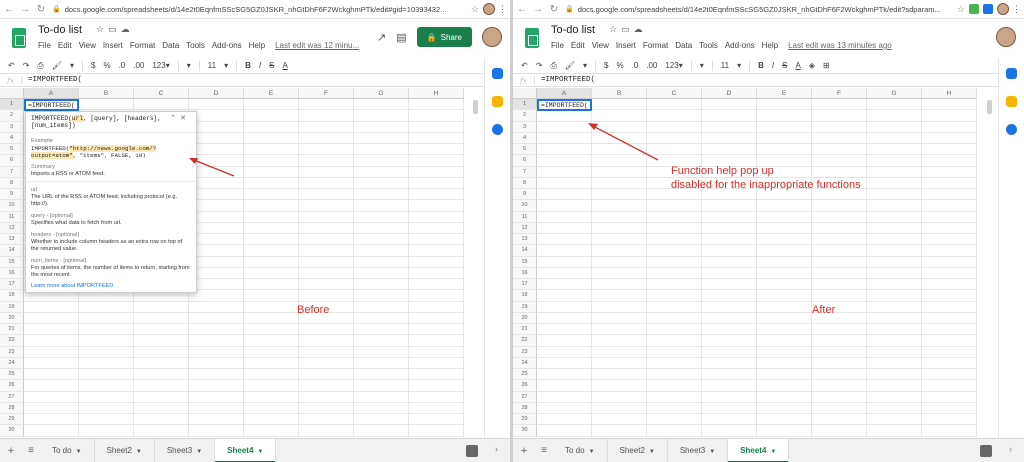 The height and width of the screenshot is (462, 1024). I want to click on active-cell-a1: =IMPORTFEED(, so click(51, 105).